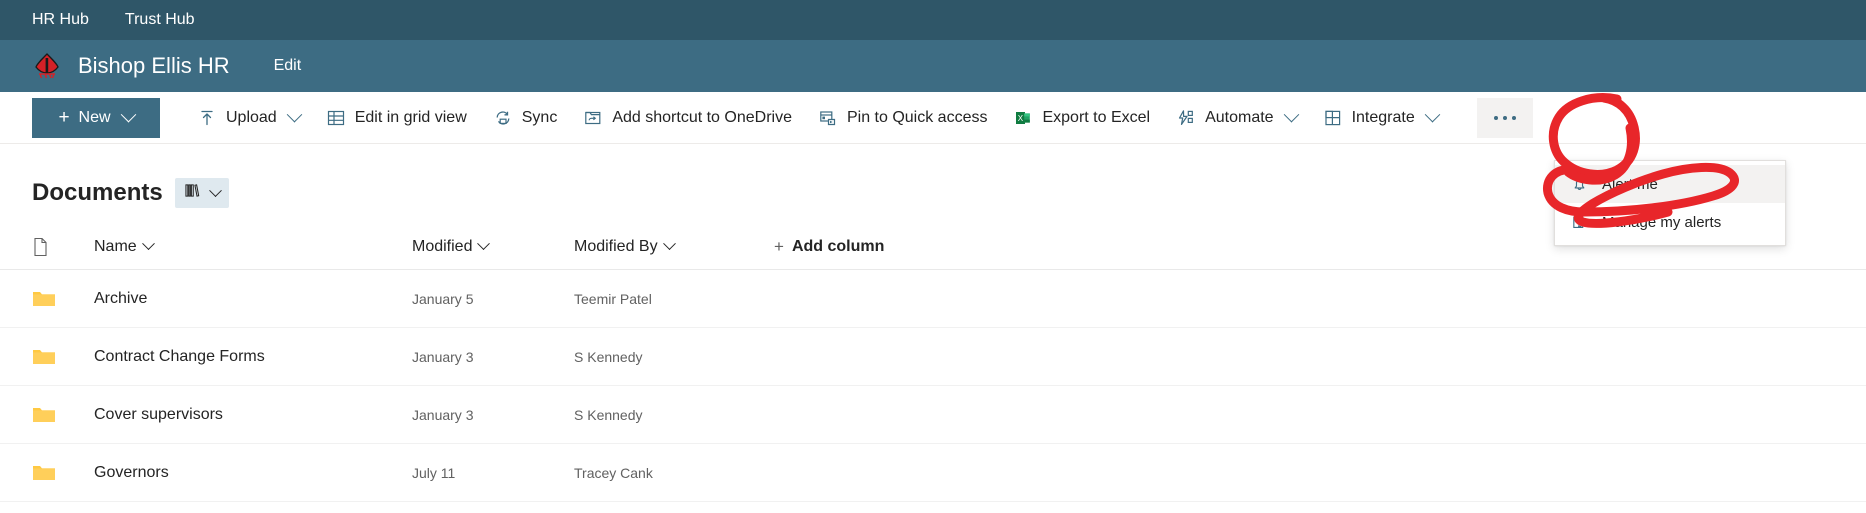 This screenshot has height=513, width=1866. Describe the element at coordinates (1579, 222) in the screenshot. I see `edit-alerts-icon` at that location.